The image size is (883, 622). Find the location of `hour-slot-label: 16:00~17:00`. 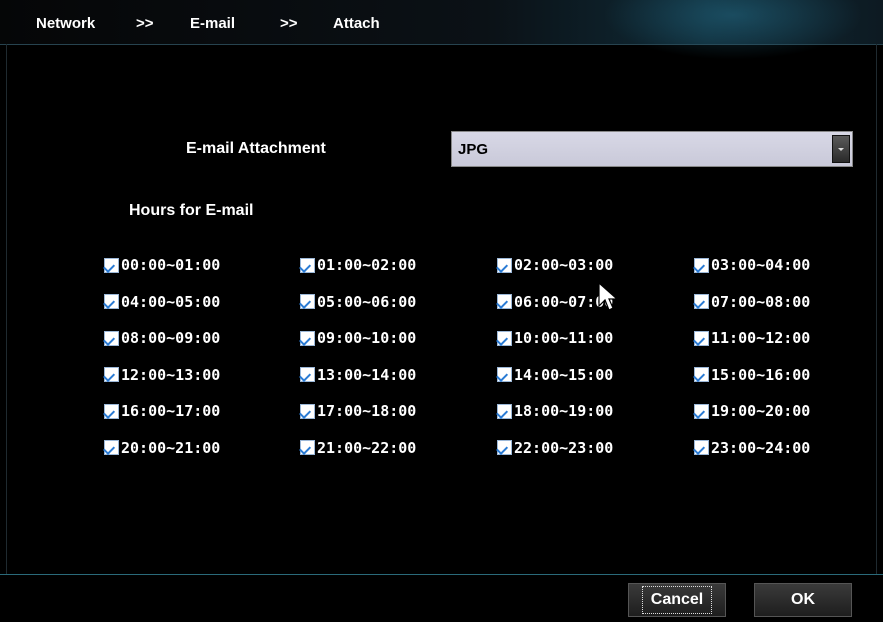

hour-slot-label: 16:00~17:00 is located at coordinates (171, 411).